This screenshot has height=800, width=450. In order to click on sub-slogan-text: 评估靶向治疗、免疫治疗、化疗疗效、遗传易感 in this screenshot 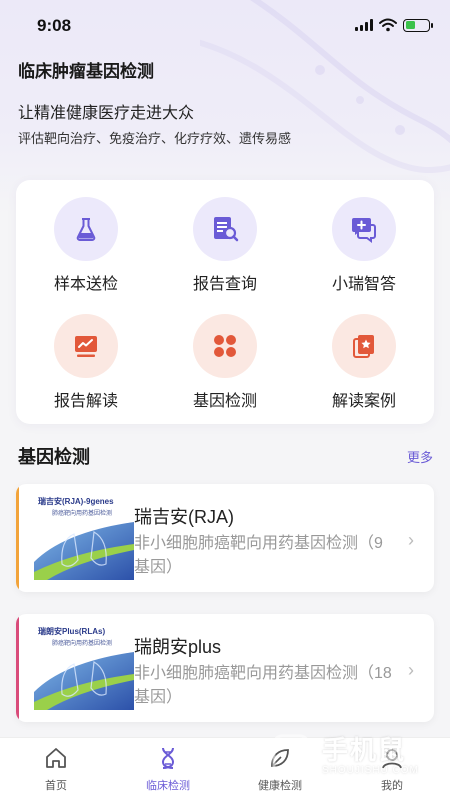, I will do `click(155, 138)`.